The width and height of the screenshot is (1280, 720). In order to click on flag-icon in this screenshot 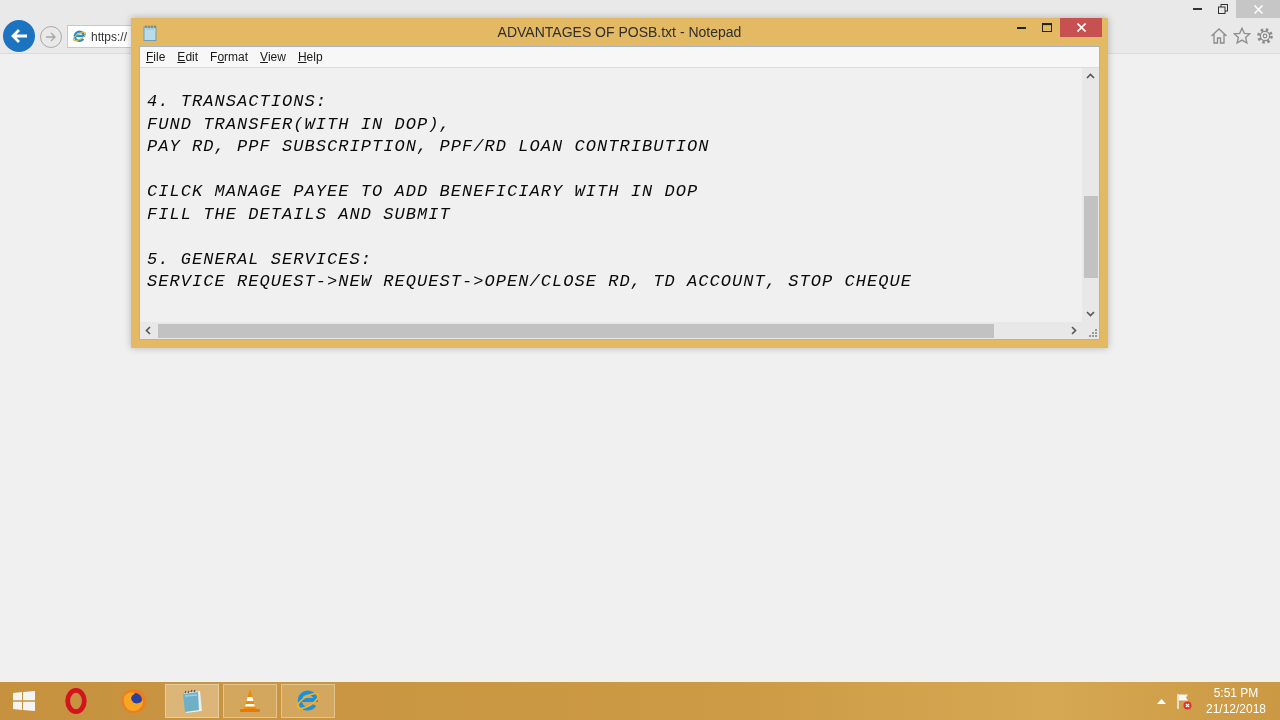, I will do `click(1184, 701)`.